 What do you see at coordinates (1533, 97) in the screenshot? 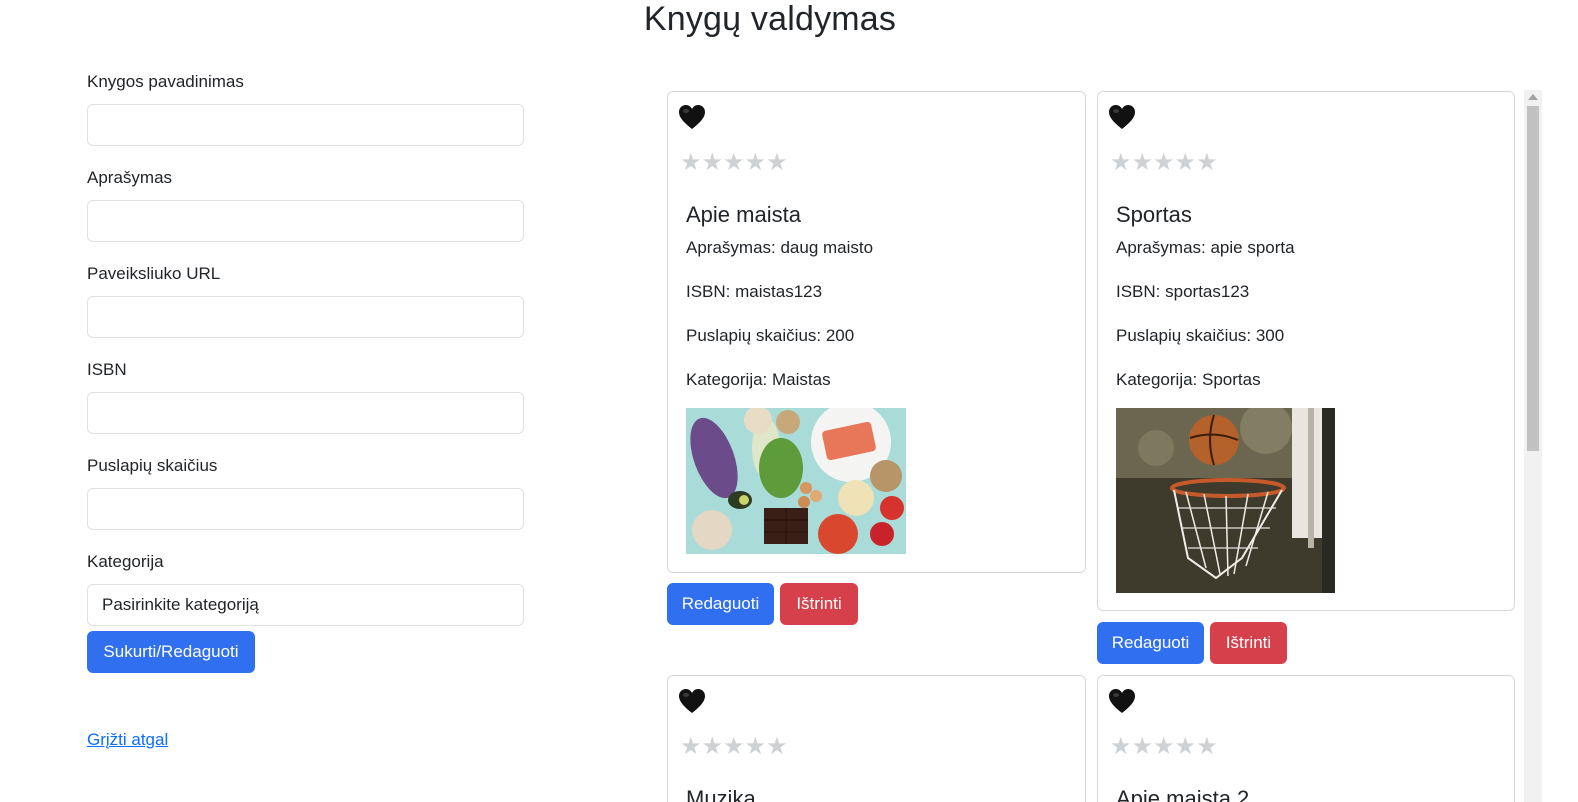
I see `scroll-up-arrow-icon` at bounding box center [1533, 97].